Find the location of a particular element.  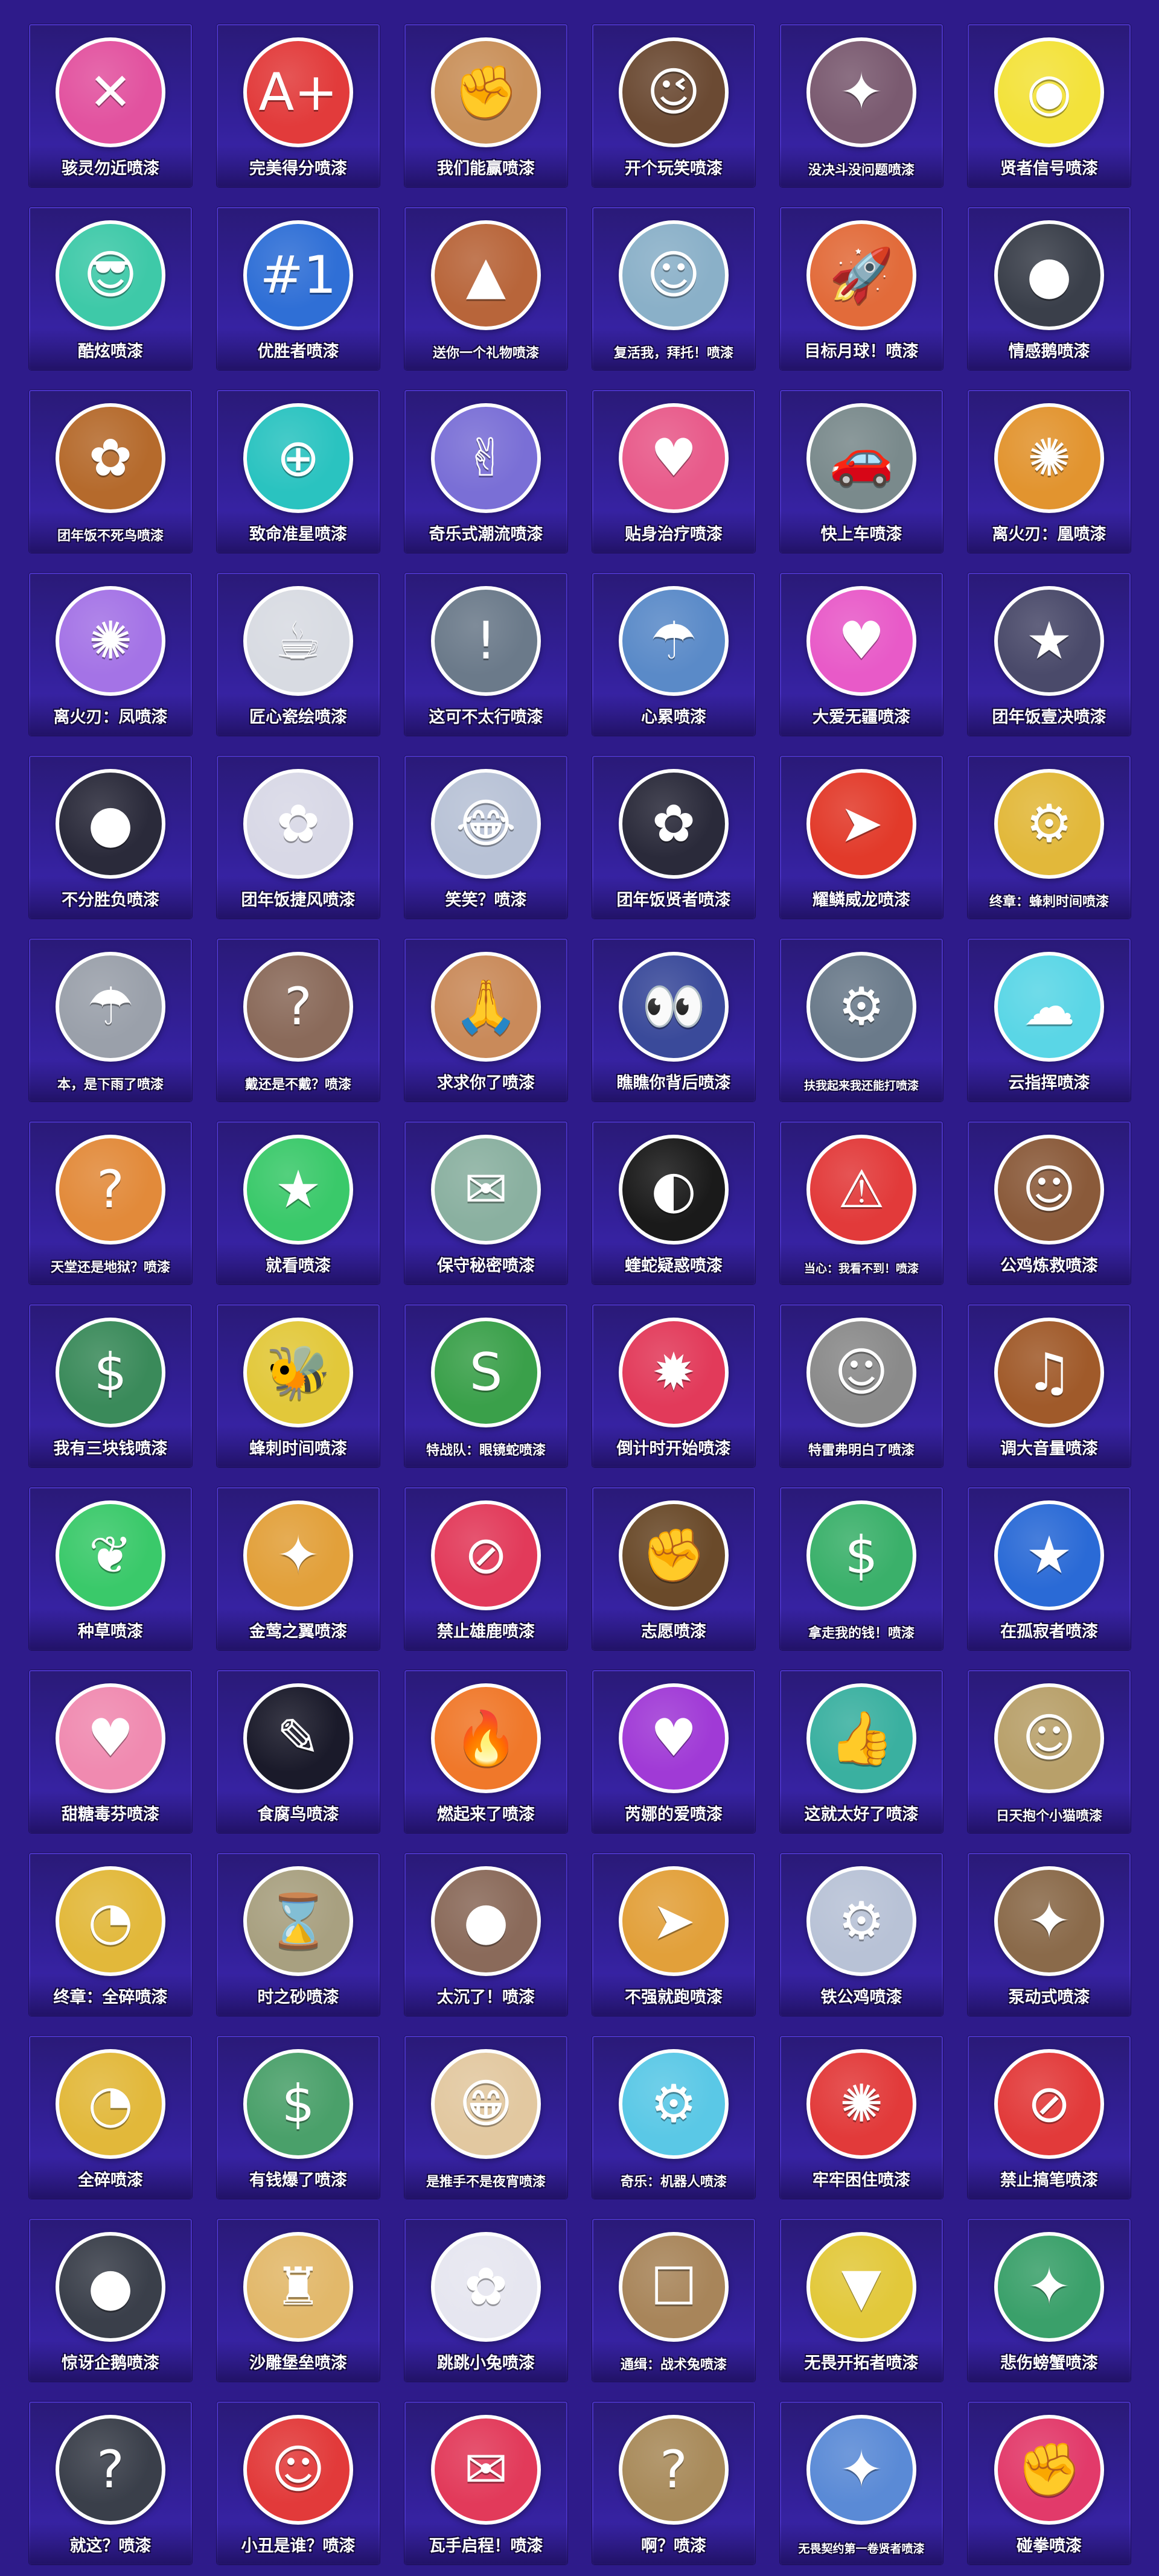

spray-tile: 😂 笑笑？喷漆 is located at coordinates (485, 837).